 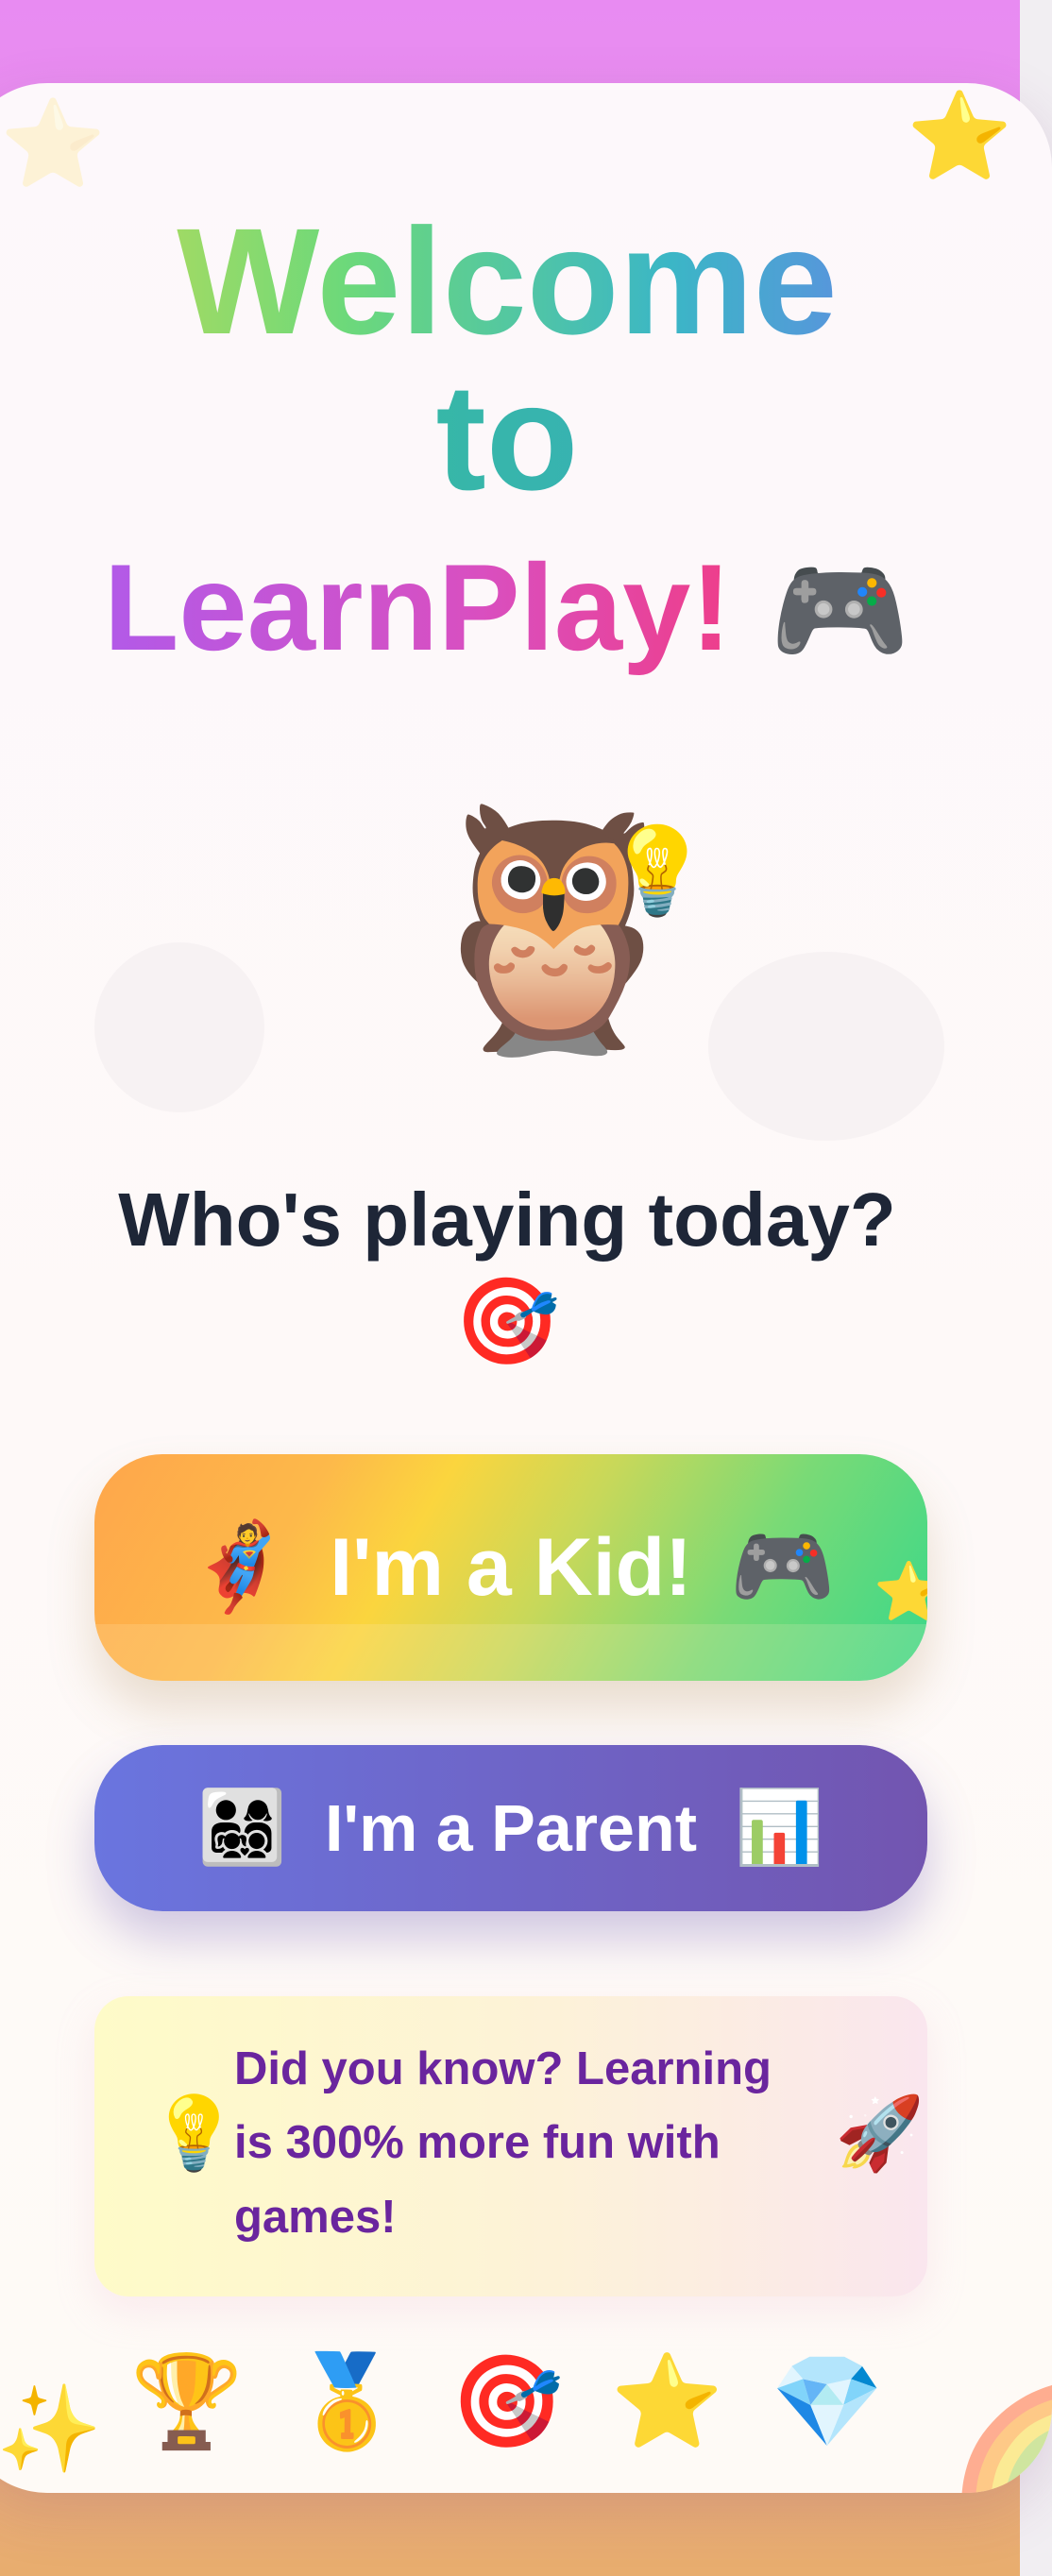 I want to click on button-shine, so click(x=510, y=1652).